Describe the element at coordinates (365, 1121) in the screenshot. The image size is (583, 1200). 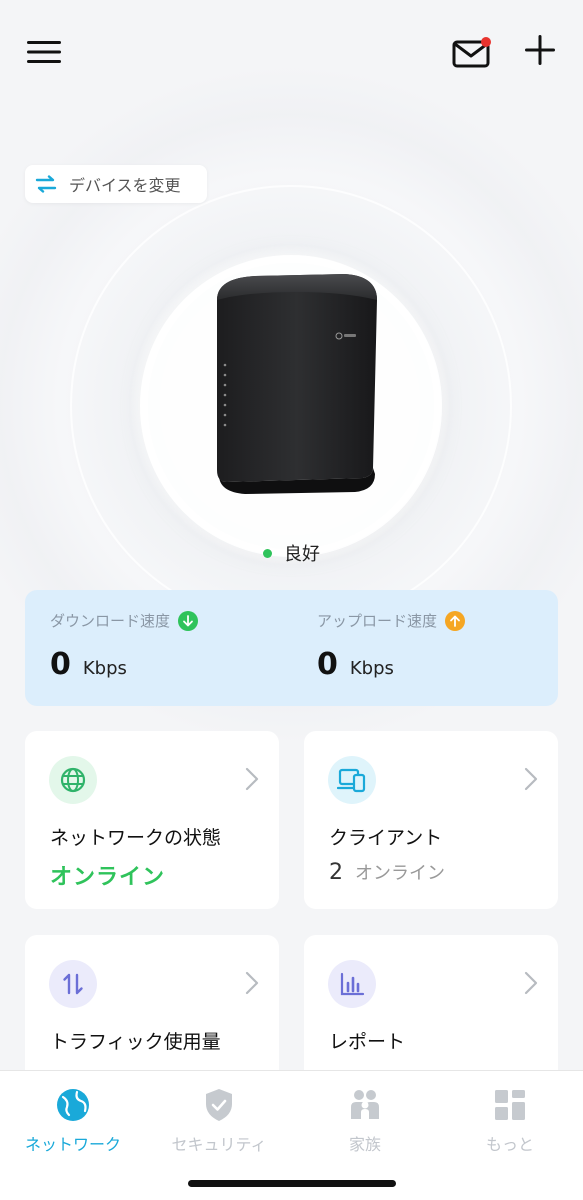
I see `tab-family: 家族` at that location.